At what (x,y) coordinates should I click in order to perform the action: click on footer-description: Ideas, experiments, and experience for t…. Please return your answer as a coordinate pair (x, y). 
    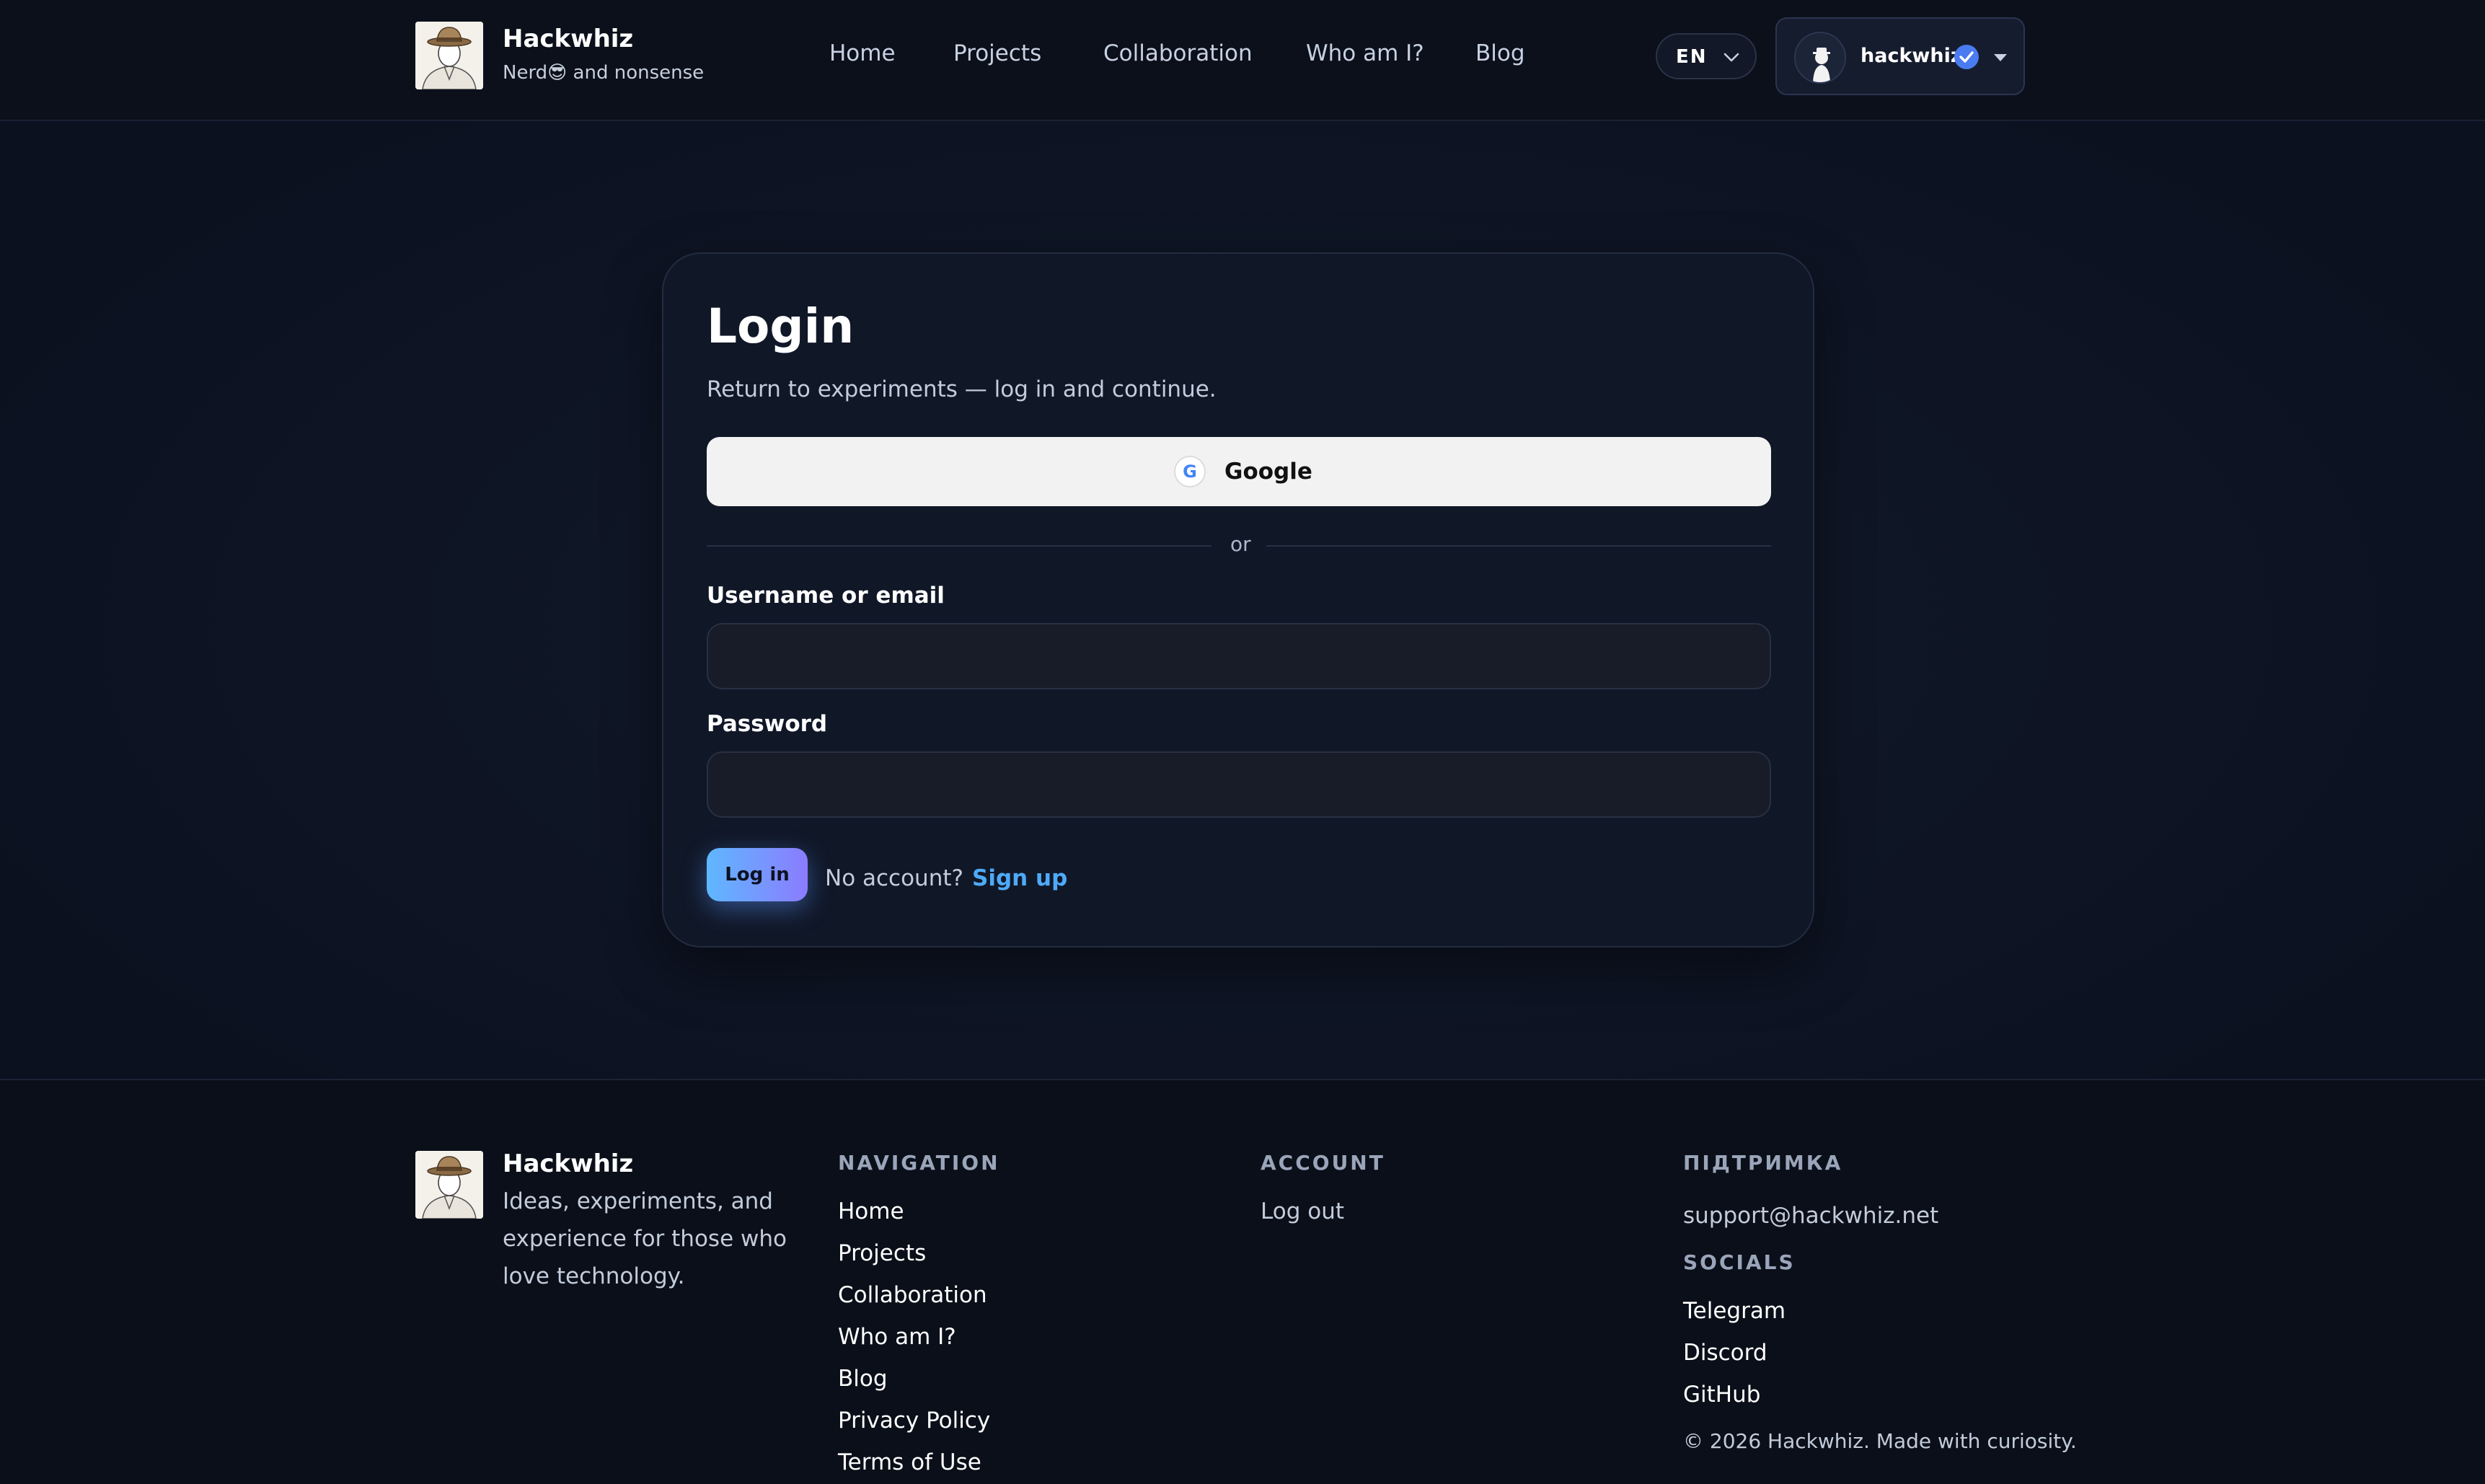
    Looking at the image, I should click on (645, 1238).